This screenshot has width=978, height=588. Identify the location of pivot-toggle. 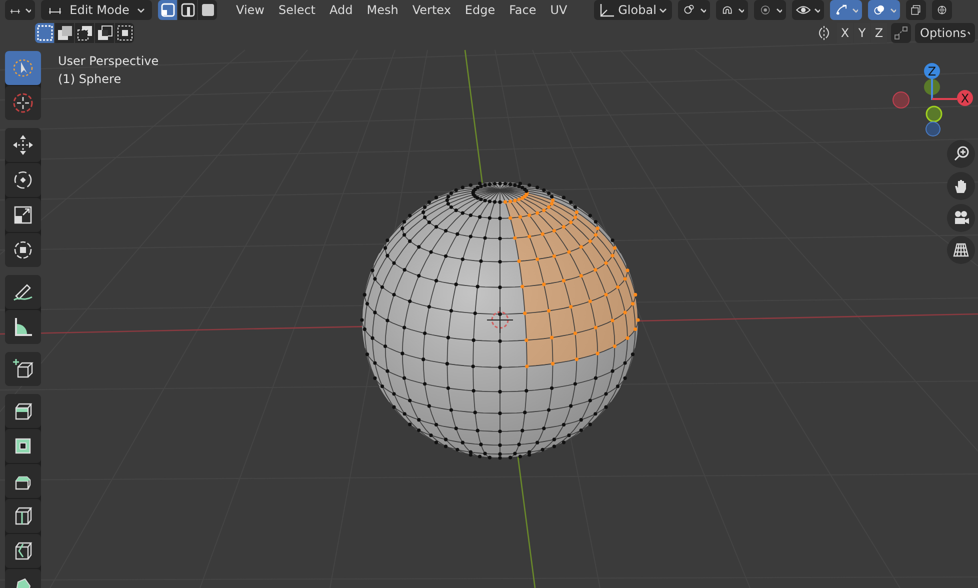
(694, 10).